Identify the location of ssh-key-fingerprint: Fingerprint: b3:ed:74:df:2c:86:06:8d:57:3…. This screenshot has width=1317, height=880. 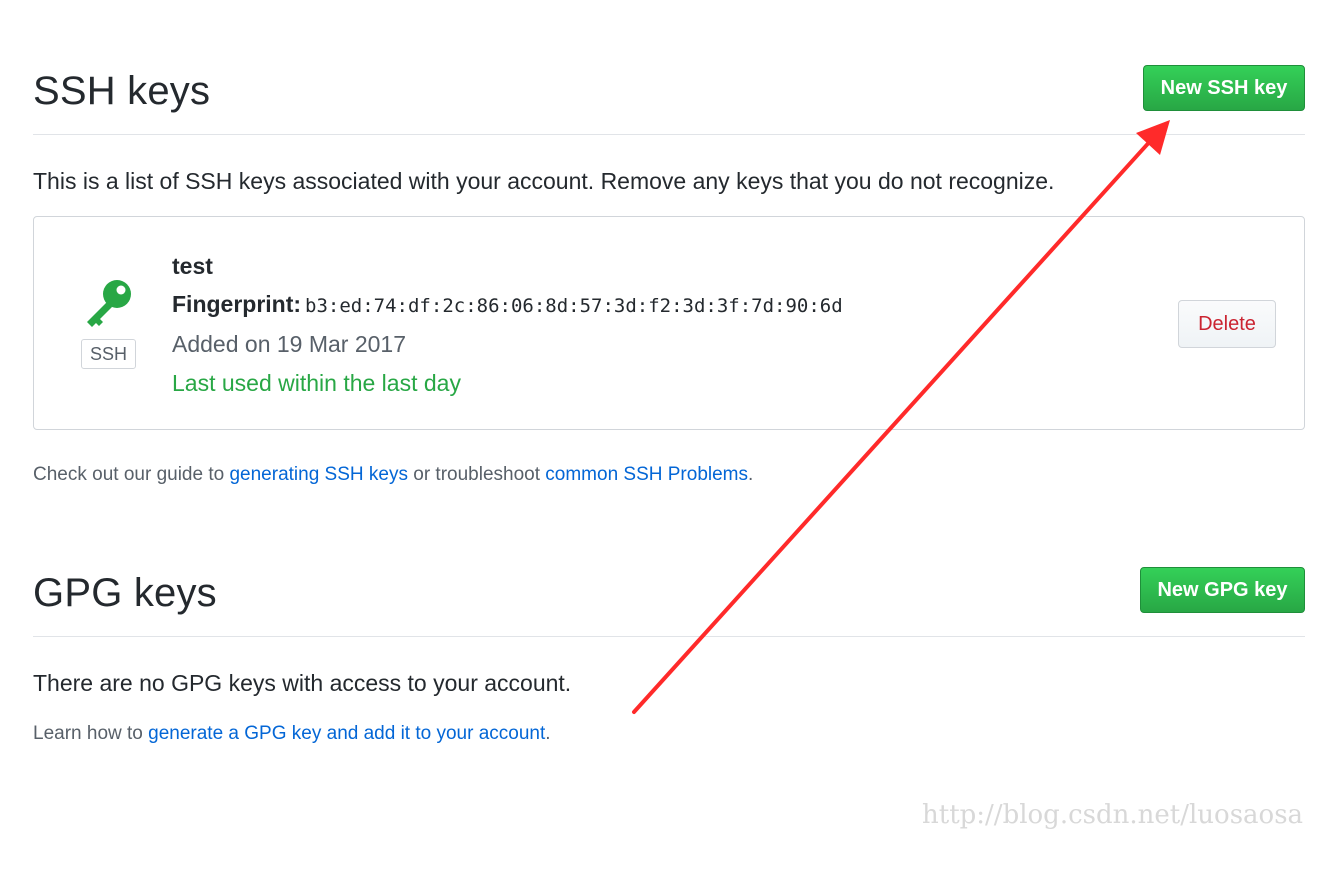
(507, 304).